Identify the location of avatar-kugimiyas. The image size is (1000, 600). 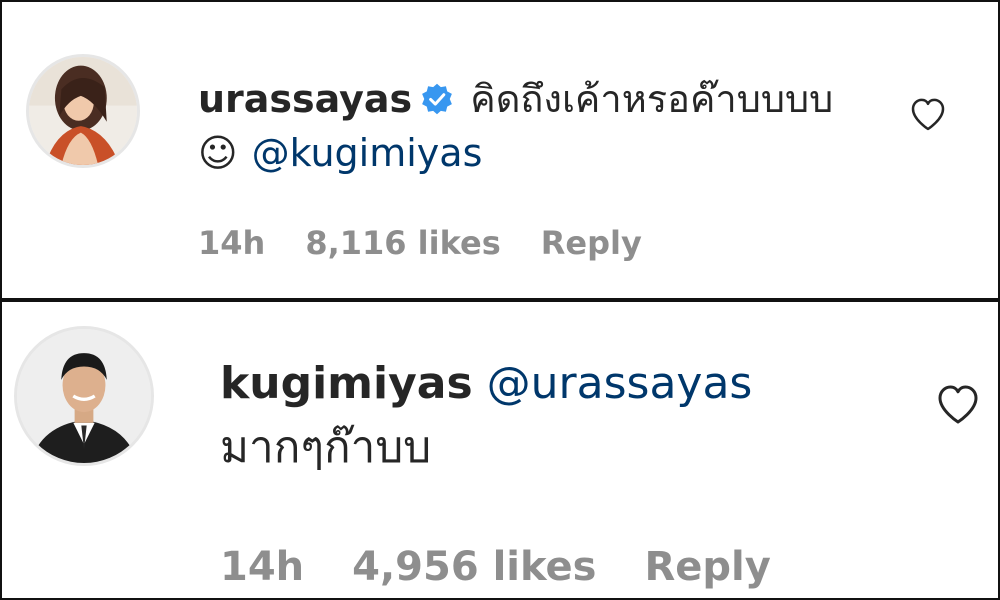
(84, 396).